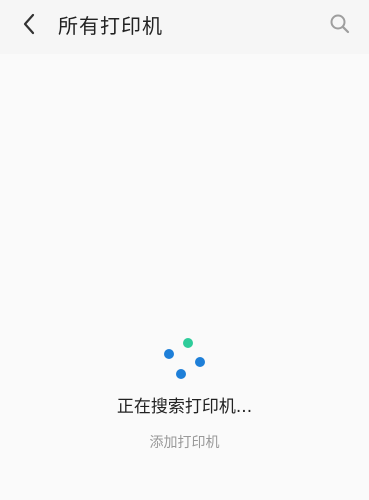  What do you see at coordinates (110, 26) in the screenshot?
I see `page-title: 所有打印机` at bounding box center [110, 26].